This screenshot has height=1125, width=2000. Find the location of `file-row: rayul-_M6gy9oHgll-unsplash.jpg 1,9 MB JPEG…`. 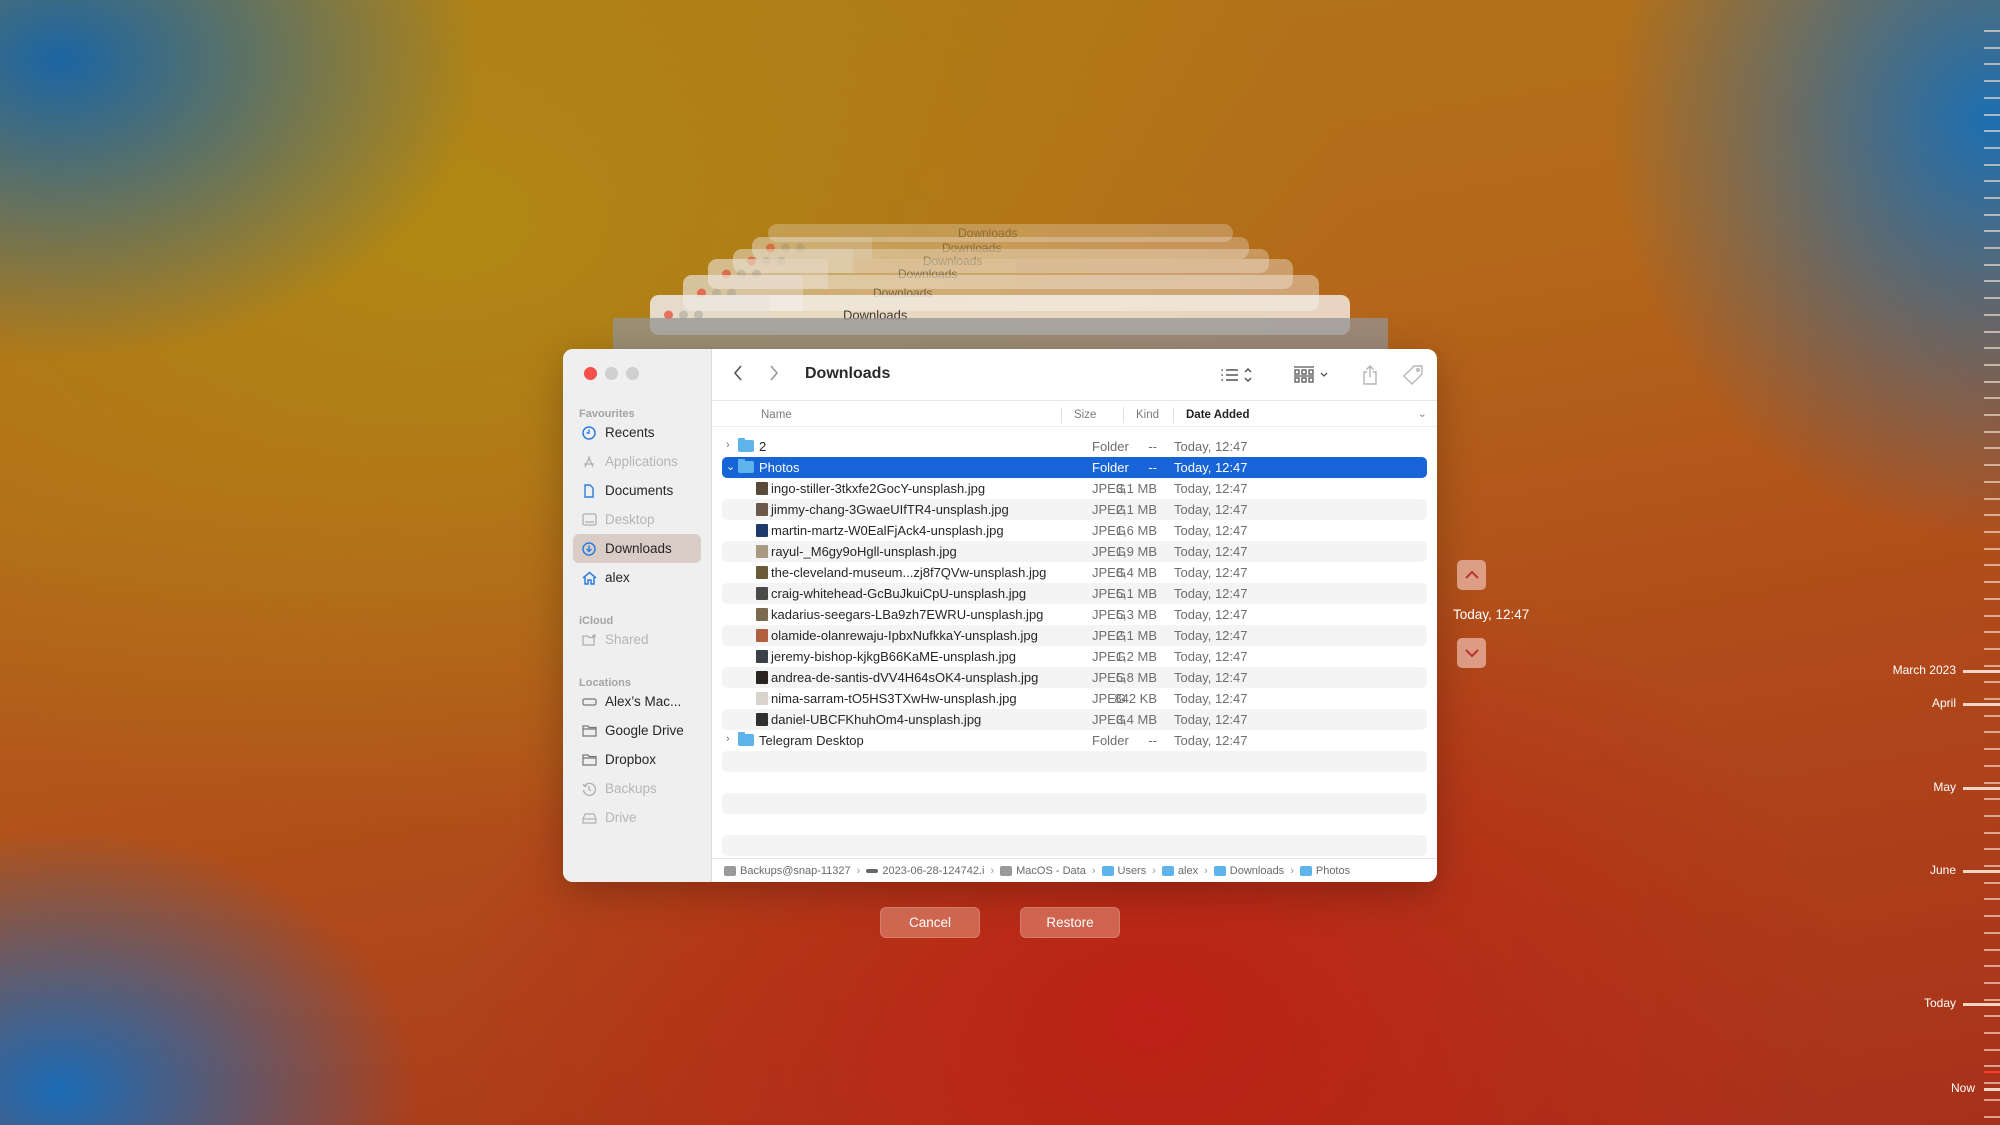

file-row: rayul-_M6gy9oHgll-unsplash.jpg 1,9 MB JPEG… is located at coordinates (1074, 551).